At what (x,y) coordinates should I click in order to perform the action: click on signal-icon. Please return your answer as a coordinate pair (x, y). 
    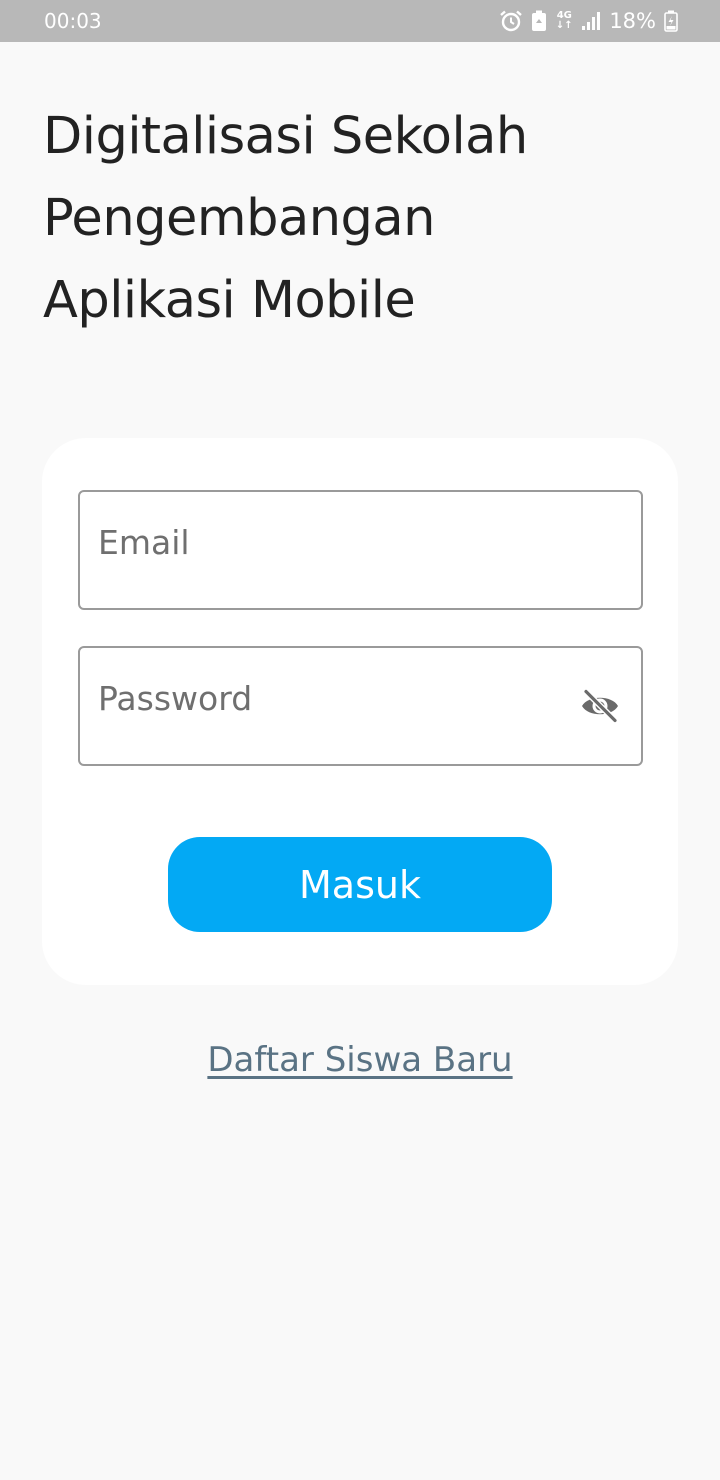
    Looking at the image, I should click on (591, 21).